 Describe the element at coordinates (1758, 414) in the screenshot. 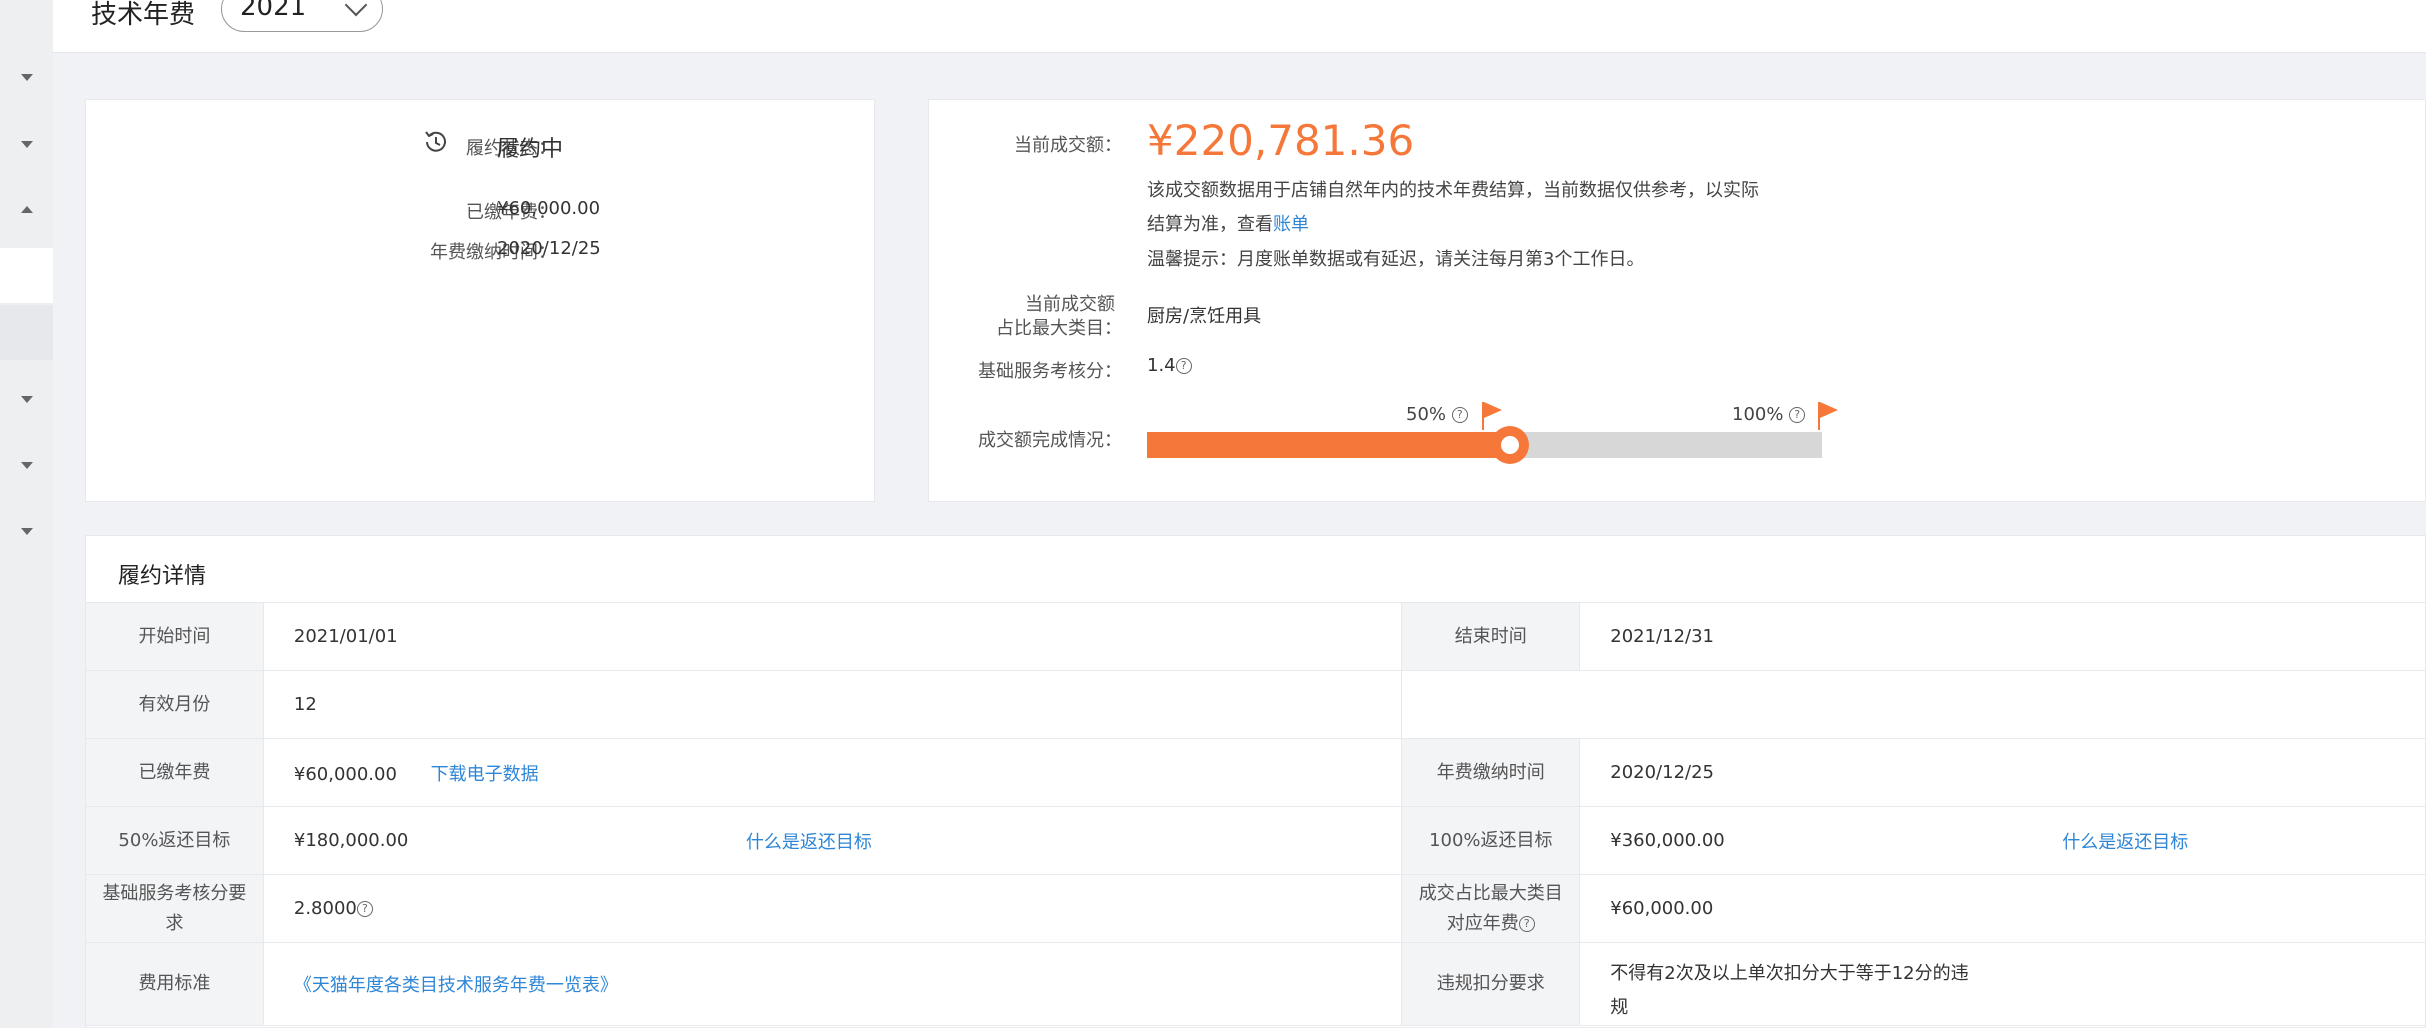

I see `milestone-100-label: 100%` at that location.